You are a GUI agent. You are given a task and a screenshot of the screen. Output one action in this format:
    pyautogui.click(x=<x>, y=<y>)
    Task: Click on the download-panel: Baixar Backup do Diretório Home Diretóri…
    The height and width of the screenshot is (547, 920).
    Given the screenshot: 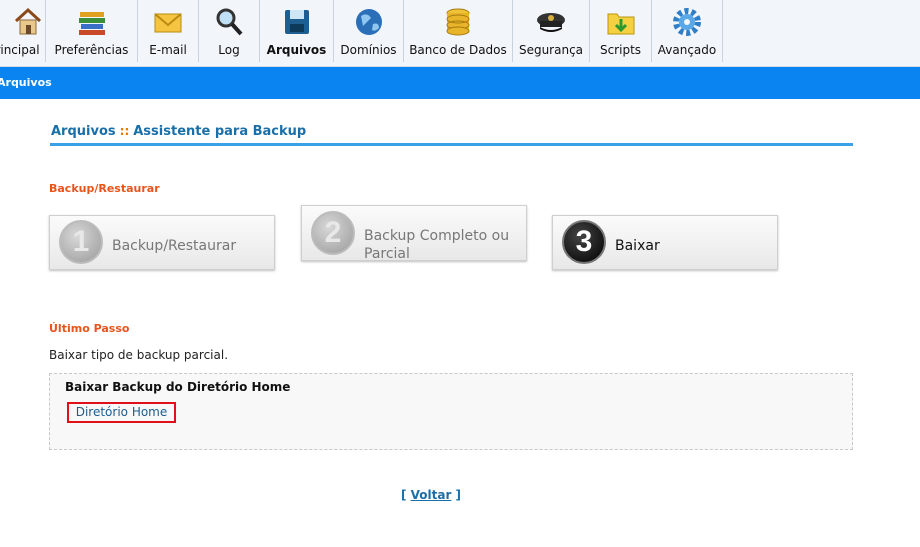 What is the action you would take?
    pyautogui.click(x=451, y=411)
    